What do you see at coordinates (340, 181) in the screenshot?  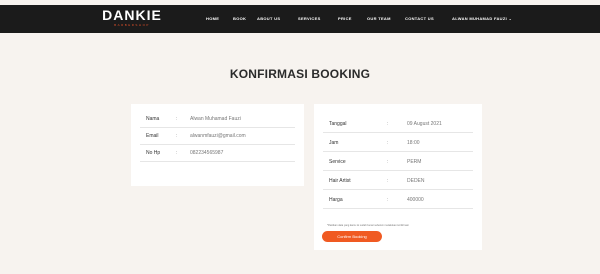 I see `field-label: Hair Artist` at bounding box center [340, 181].